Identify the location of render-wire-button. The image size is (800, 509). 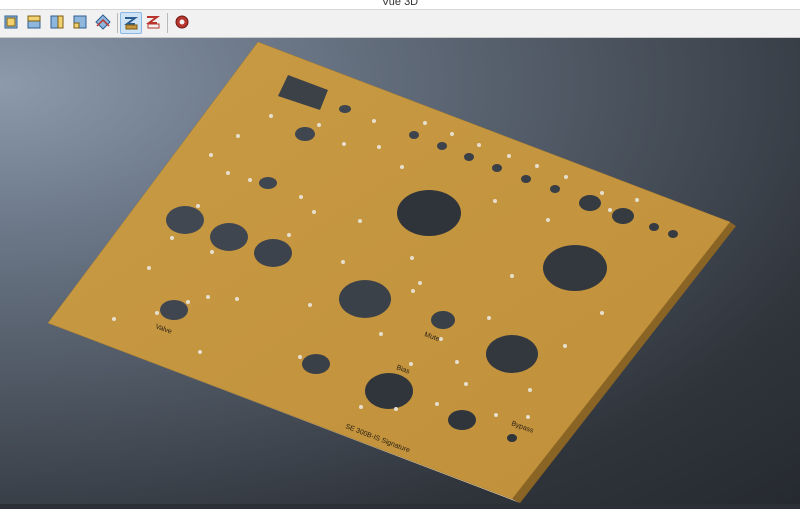
(153, 22).